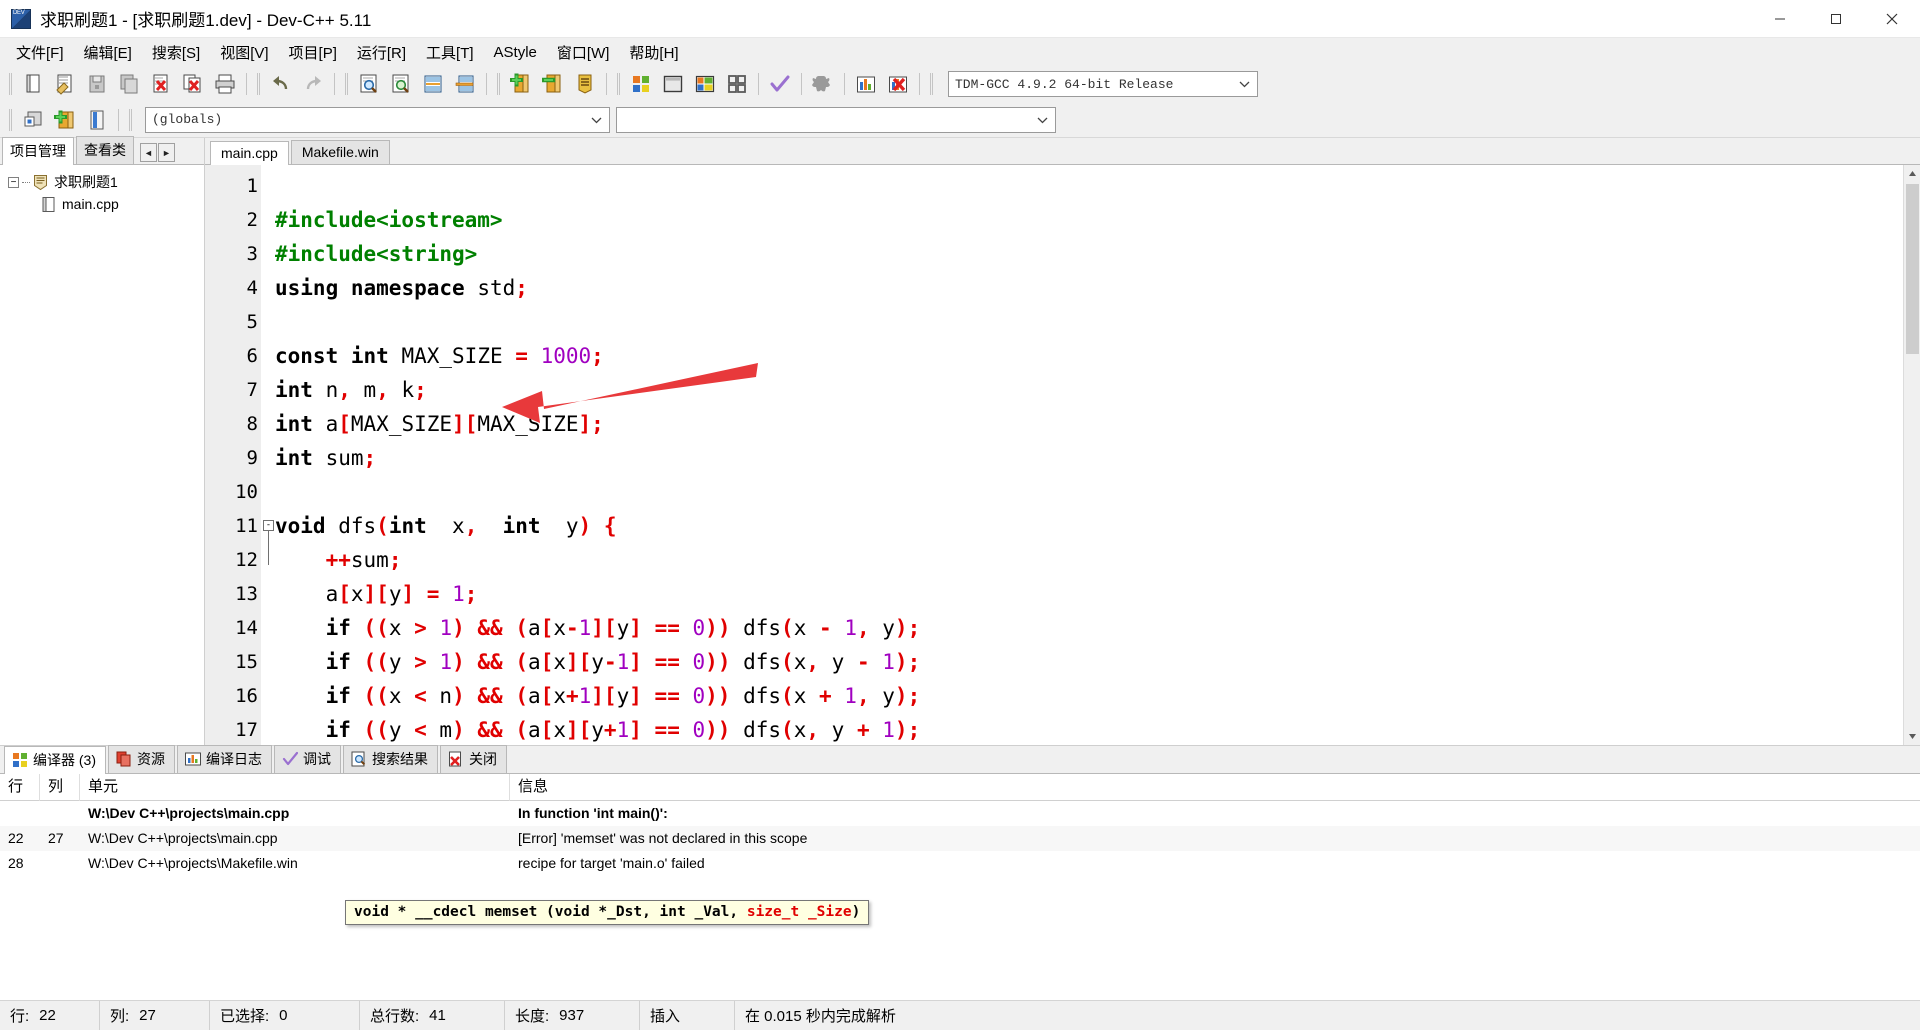 The height and width of the screenshot is (1030, 1920). I want to click on code-line: int sum;, so click(1089, 458).